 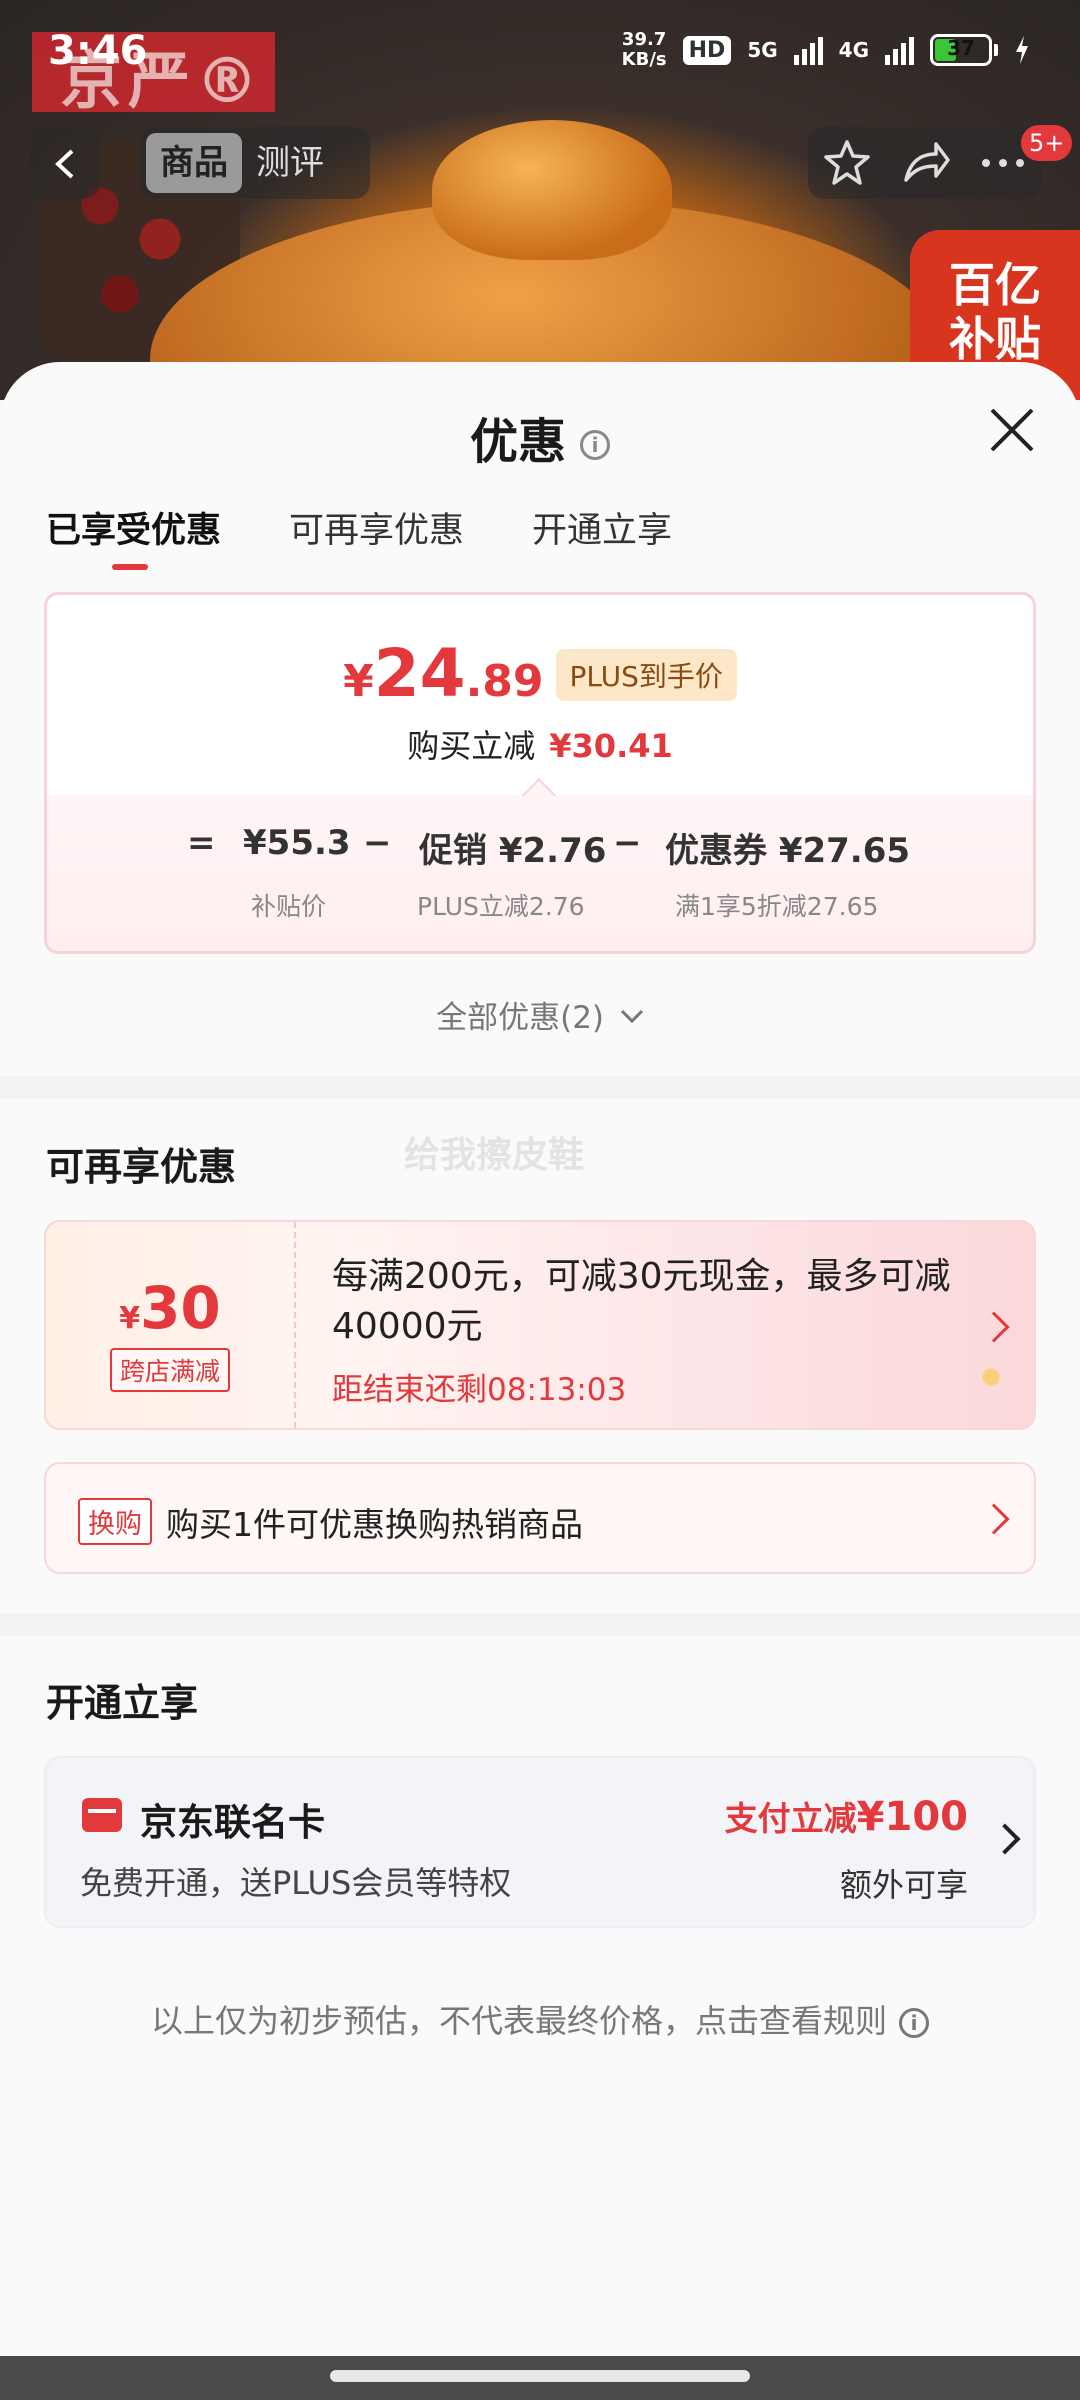 What do you see at coordinates (297, 843) in the screenshot?
I see `formula-base-price: ¥55.3` at bounding box center [297, 843].